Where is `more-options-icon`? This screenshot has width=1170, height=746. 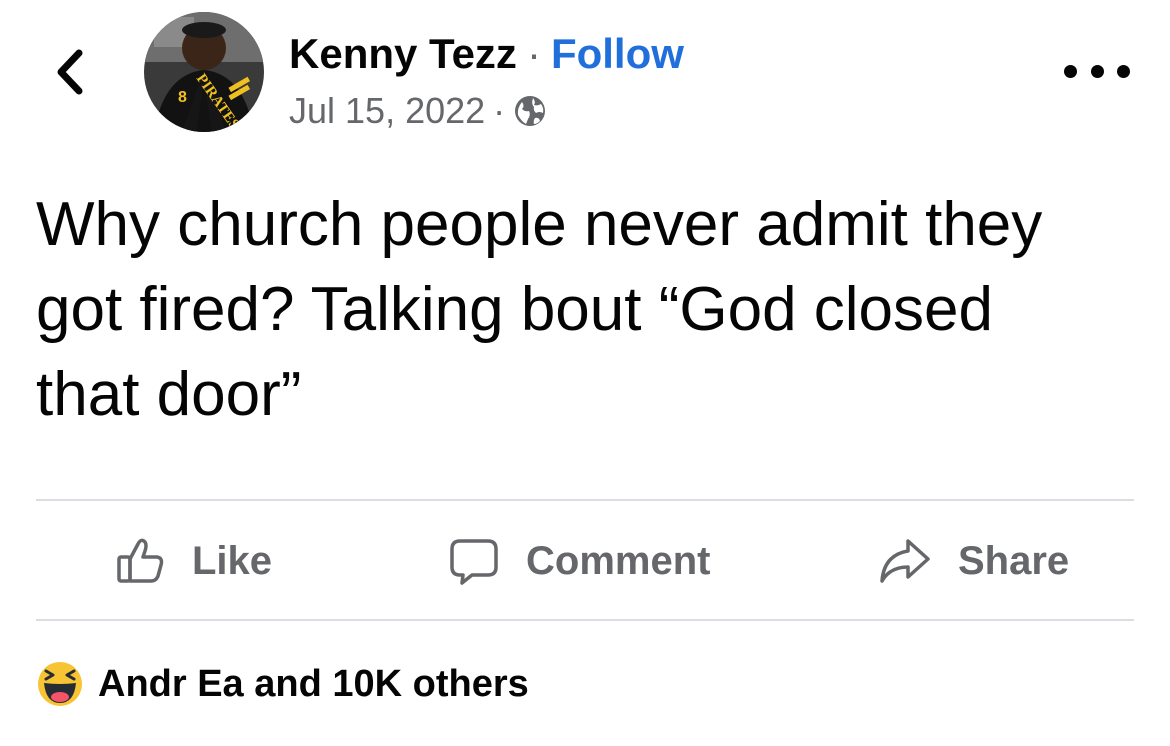
more-options-icon is located at coordinates (1070, 71).